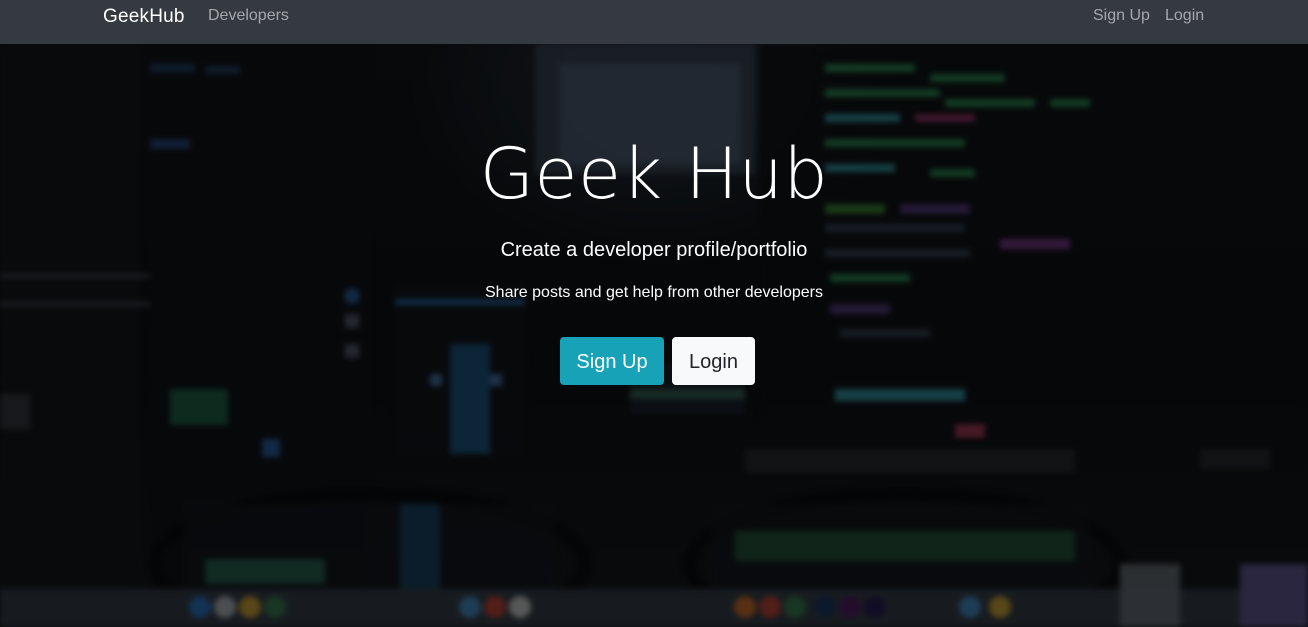 The image size is (1308, 627). What do you see at coordinates (612, 361) in the screenshot?
I see `hero-signup-button: Sign Up` at bounding box center [612, 361].